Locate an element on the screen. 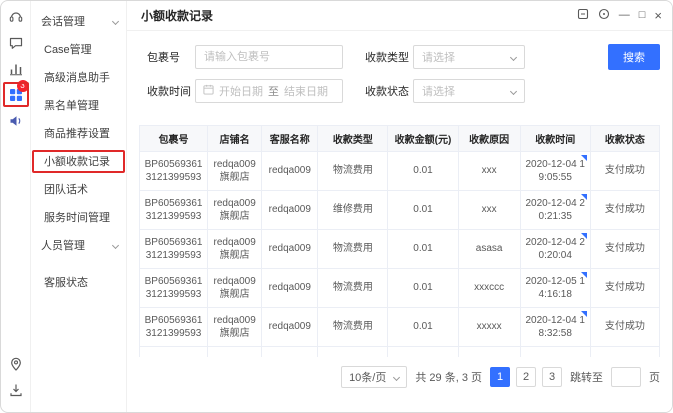 This screenshot has width=673, height=413. table-header-row: 包裹号 店铺名 客服名称 收款类型 收款金额(元) 收款原因 收款时间 收款状态 is located at coordinates (399, 138).